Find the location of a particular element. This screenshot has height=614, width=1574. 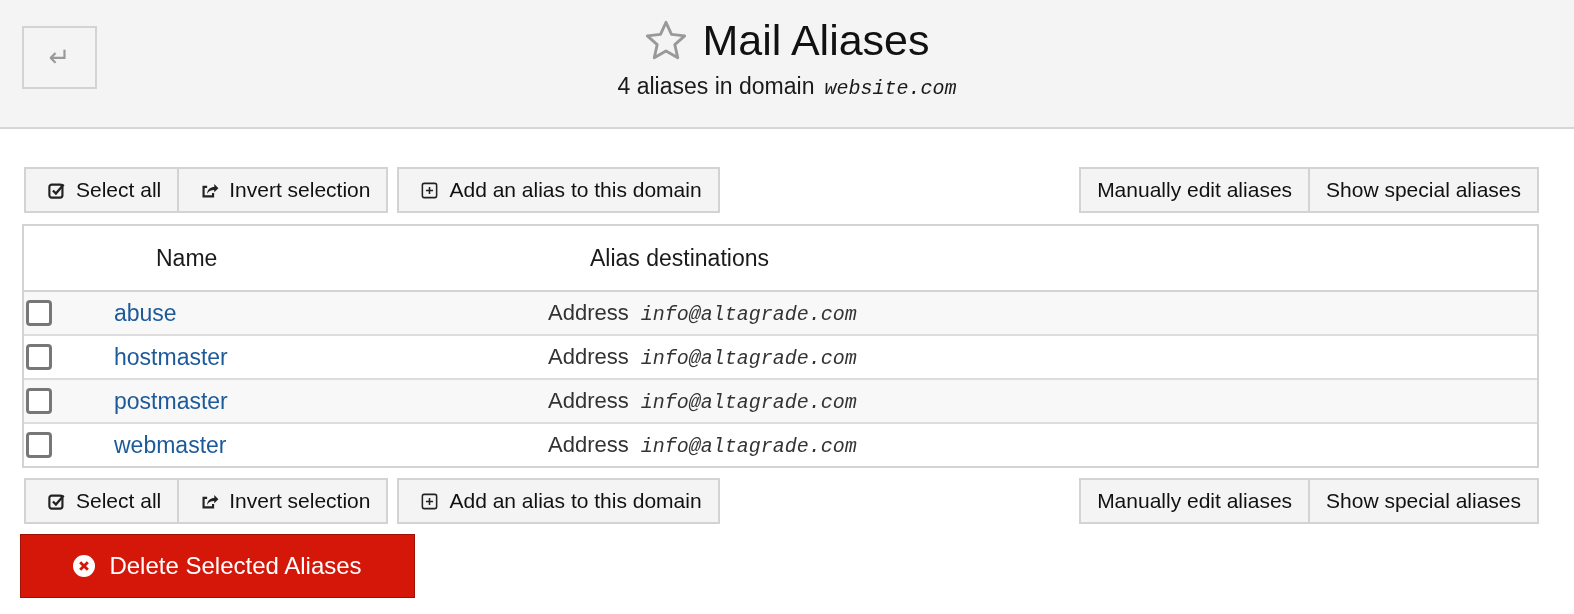

column-header: Name is located at coordinates (187, 258).